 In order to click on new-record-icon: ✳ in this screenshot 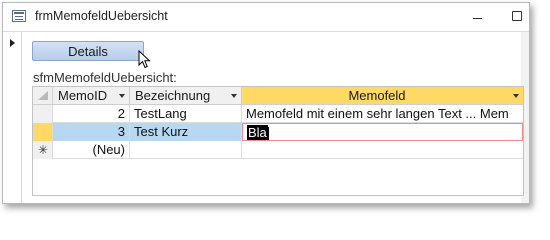, I will do `click(43, 150)`.